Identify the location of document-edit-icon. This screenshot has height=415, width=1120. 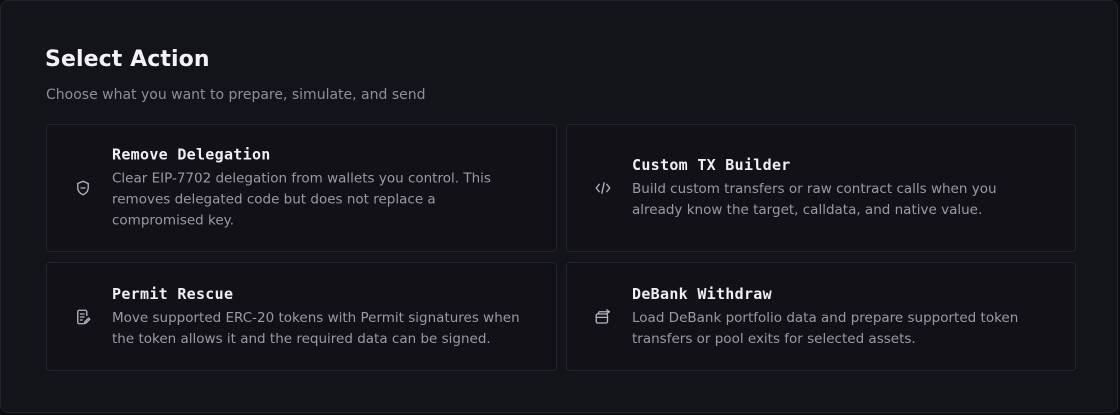
(83, 317).